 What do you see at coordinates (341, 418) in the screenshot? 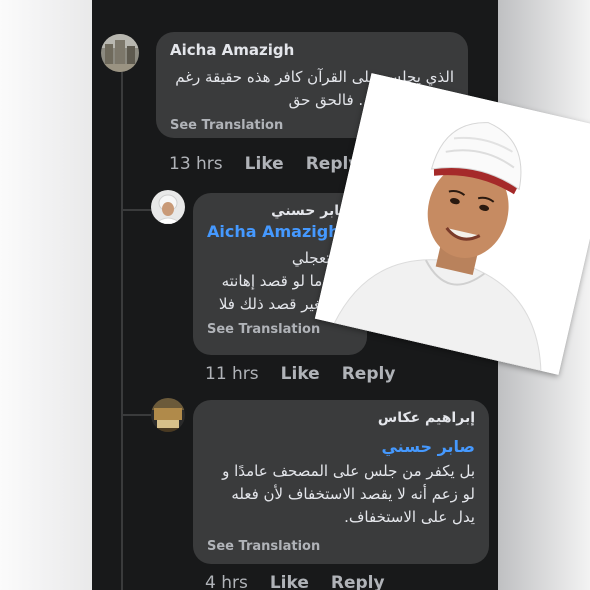
I see `comment-author: إبراهيم عكاس` at bounding box center [341, 418].